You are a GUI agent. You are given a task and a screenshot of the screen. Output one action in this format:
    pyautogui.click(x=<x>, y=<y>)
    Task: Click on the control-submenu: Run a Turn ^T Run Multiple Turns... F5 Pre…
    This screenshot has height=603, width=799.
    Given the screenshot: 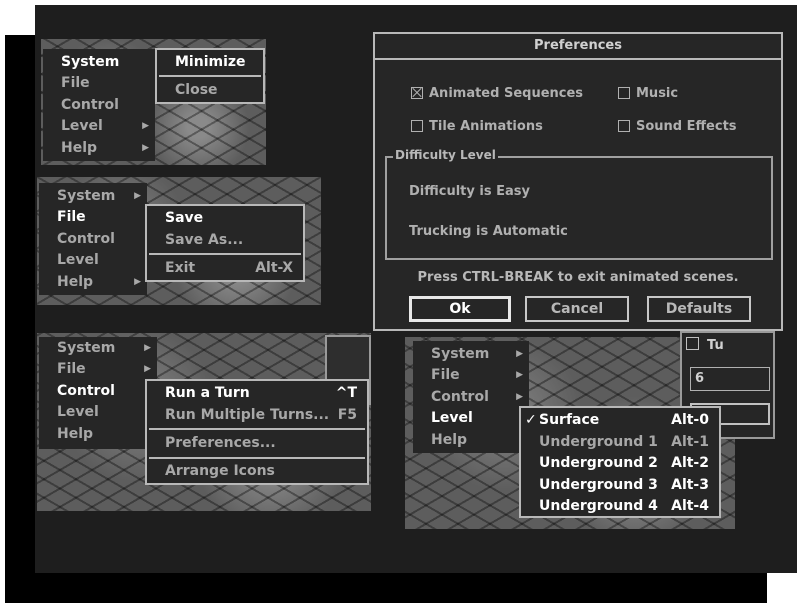 What is the action you would take?
    pyautogui.click(x=257, y=432)
    